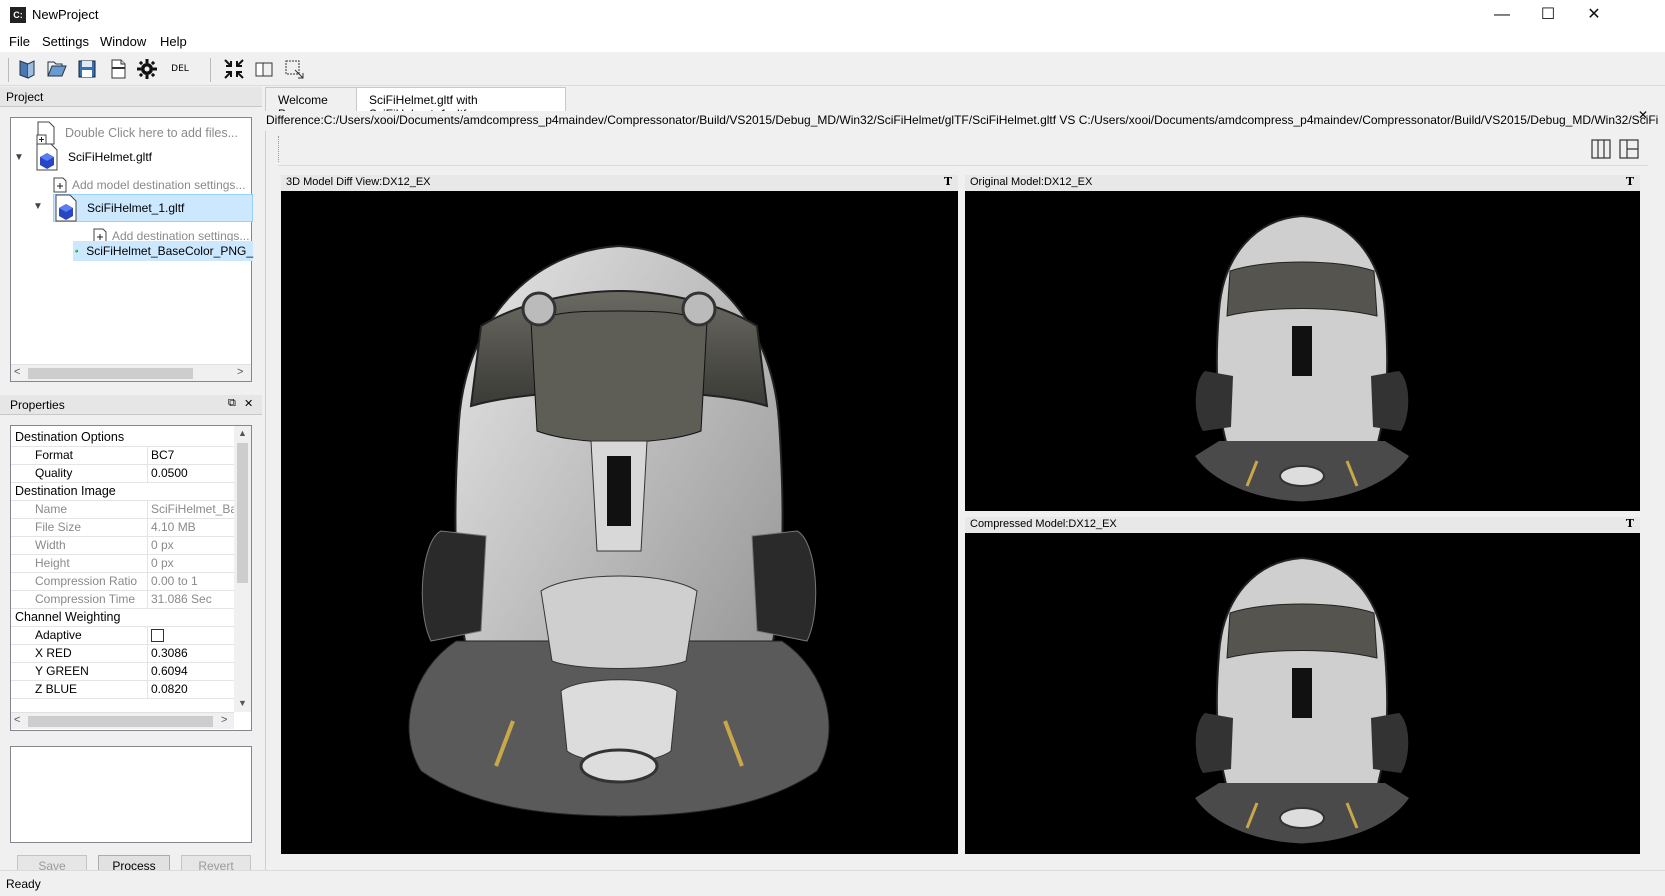 This screenshot has width=1665, height=896. What do you see at coordinates (232, 403) in the screenshot?
I see `float-panel-icon: ⧉` at bounding box center [232, 403].